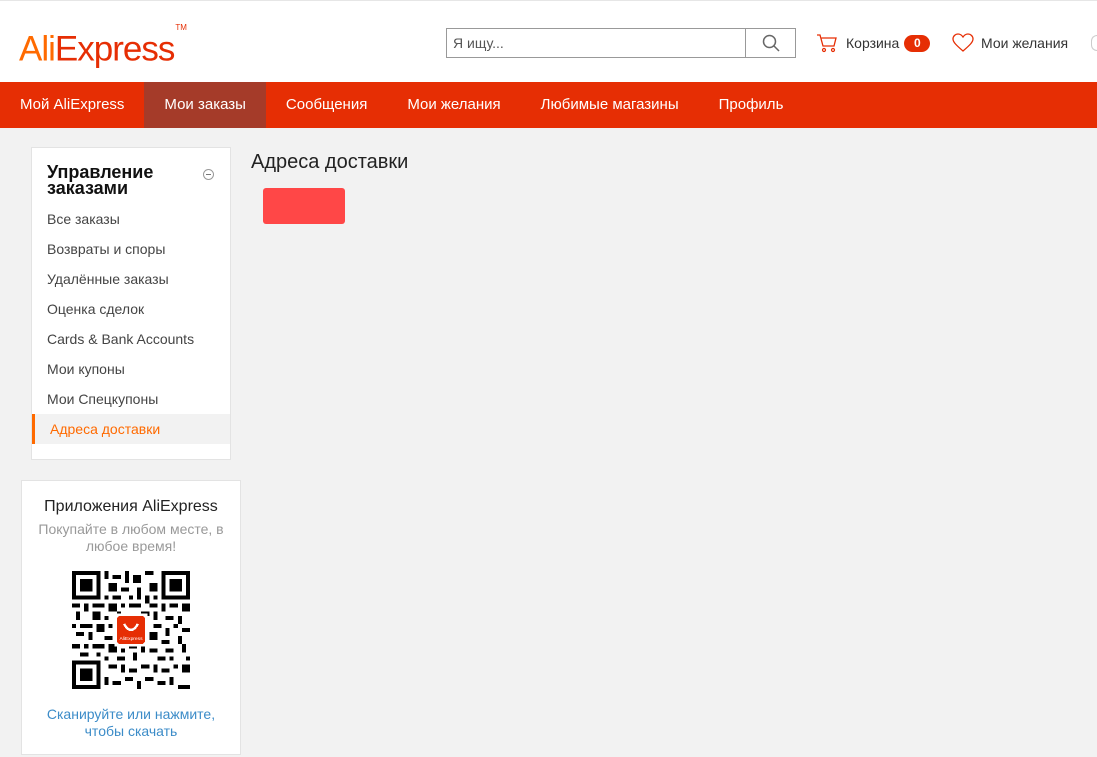 The height and width of the screenshot is (757, 1097). I want to click on nav-profile: Профиль, so click(751, 105).